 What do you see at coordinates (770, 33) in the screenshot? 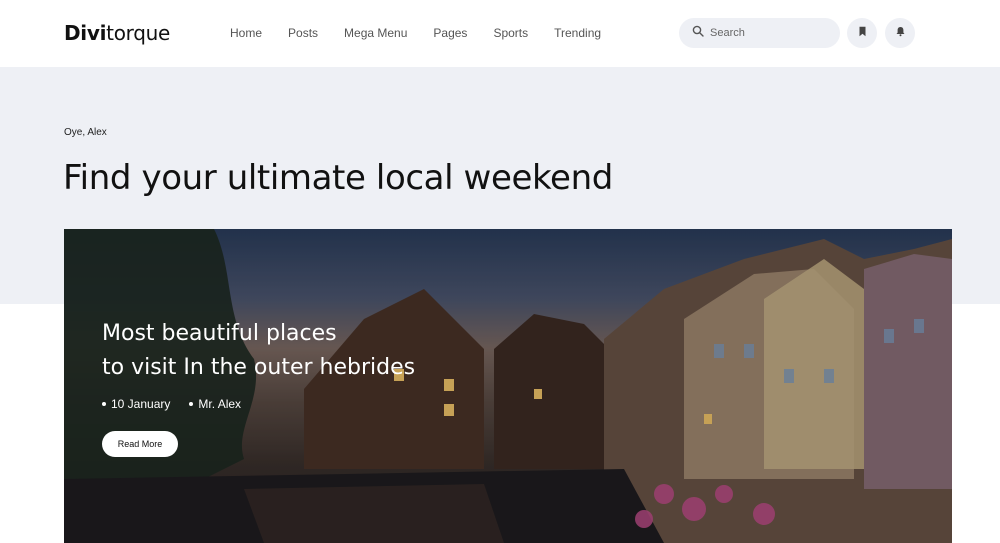
I see `search-input` at bounding box center [770, 33].